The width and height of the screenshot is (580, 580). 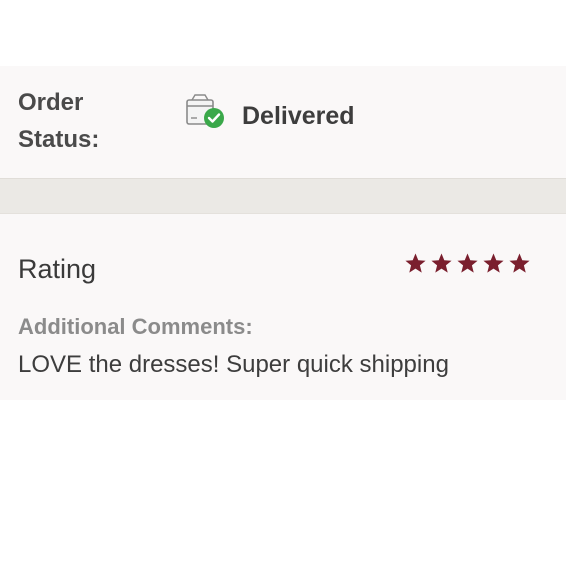 I want to click on rating-label: Rating, so click(x=57, y=269).